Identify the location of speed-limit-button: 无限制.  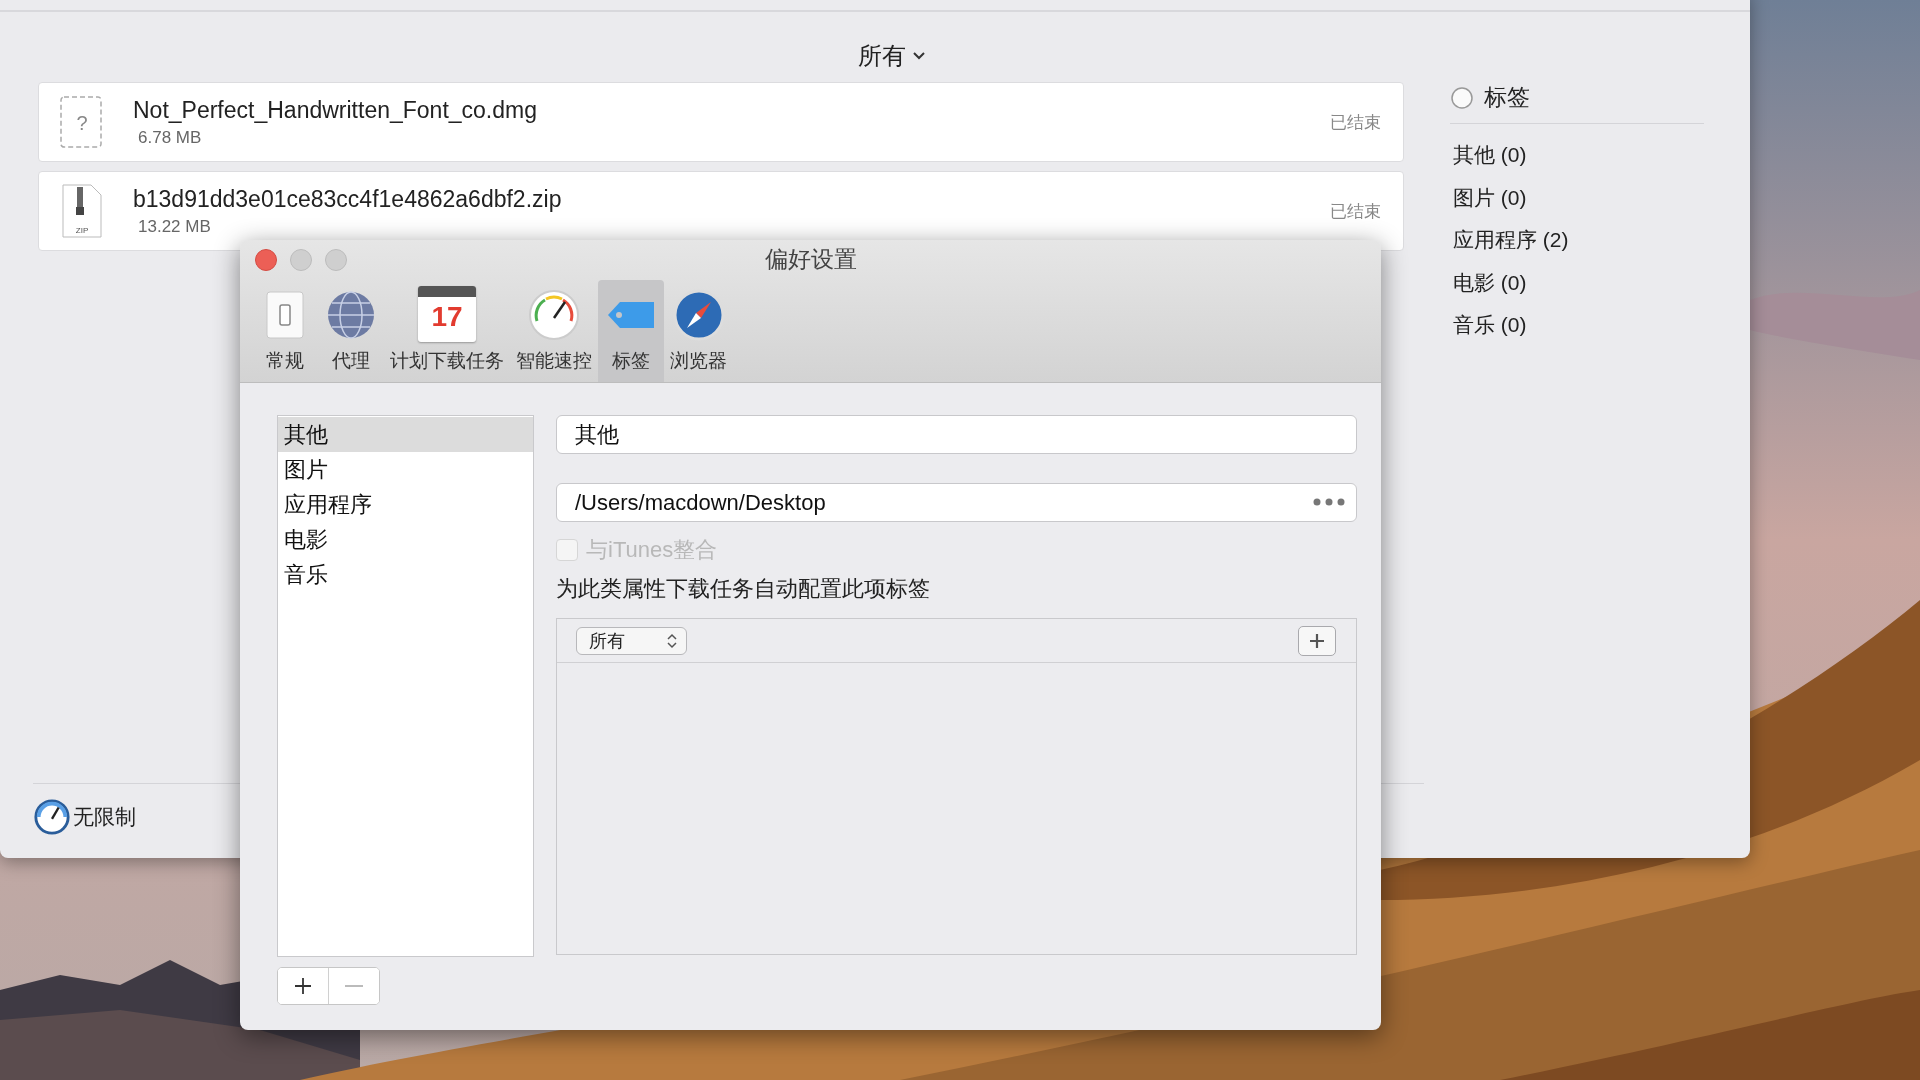
(84, 817).